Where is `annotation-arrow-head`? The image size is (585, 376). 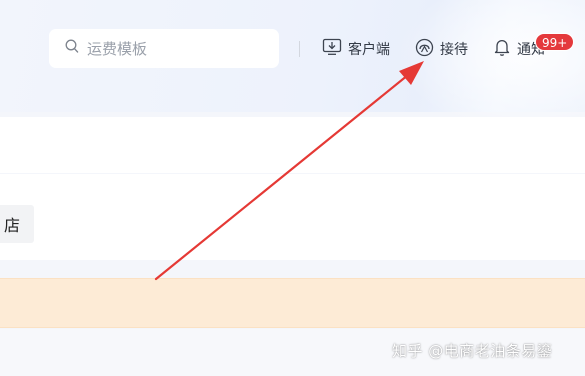 annotation-arrow-head is located at coordinates (411, 73).